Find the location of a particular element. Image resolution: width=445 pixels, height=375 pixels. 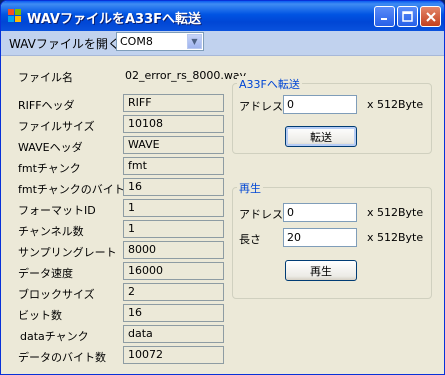

field-label: データ速度 is located at coordinates (45, 273).